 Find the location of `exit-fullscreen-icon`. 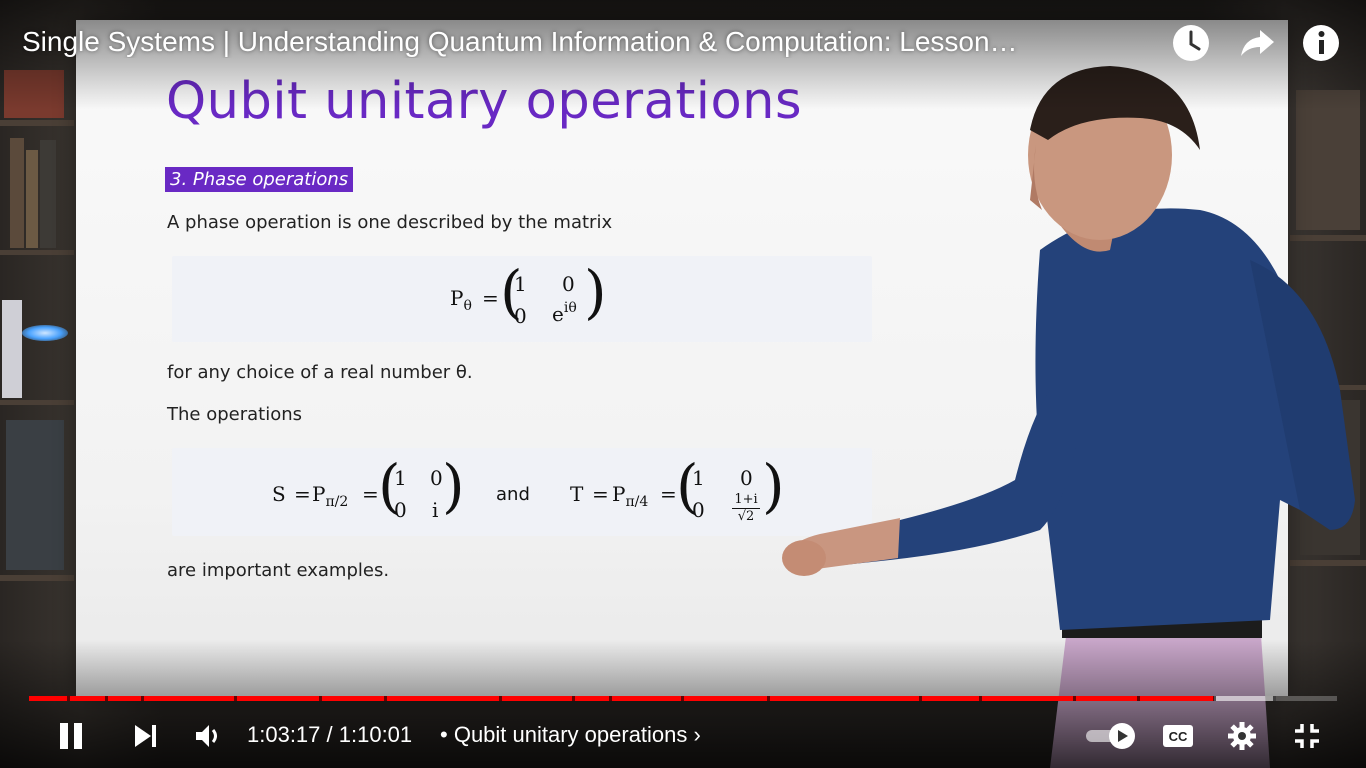

exit-fullscreen-icon is located at coordinates (1307, 736).